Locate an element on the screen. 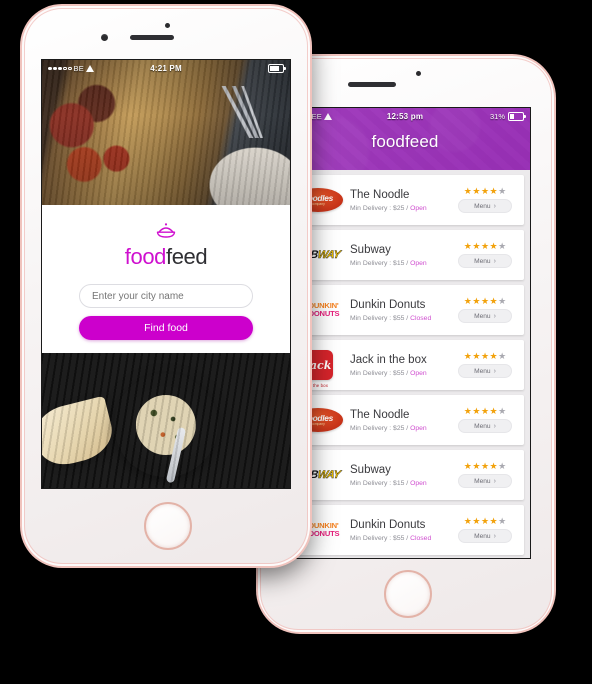  battery-percent-label: 31% is located at coordinates (498, 116).